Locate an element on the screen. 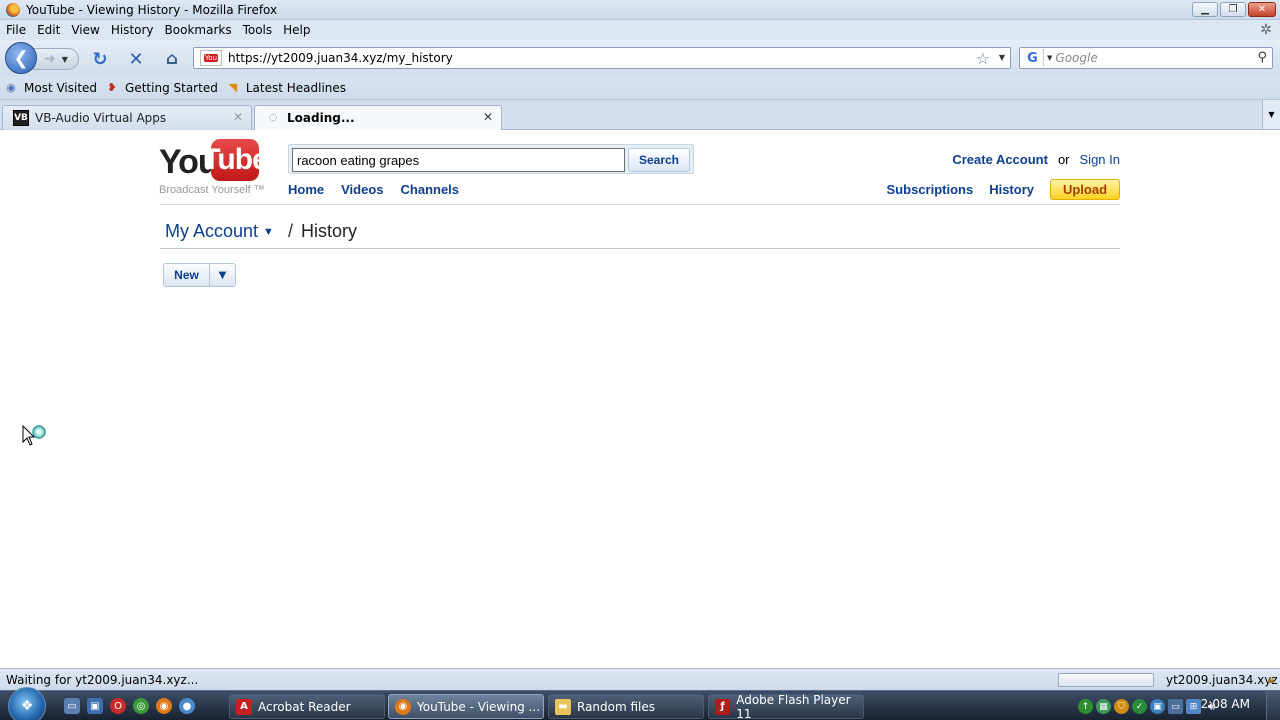  opera-icon: O is located at coordinates (118, 706).